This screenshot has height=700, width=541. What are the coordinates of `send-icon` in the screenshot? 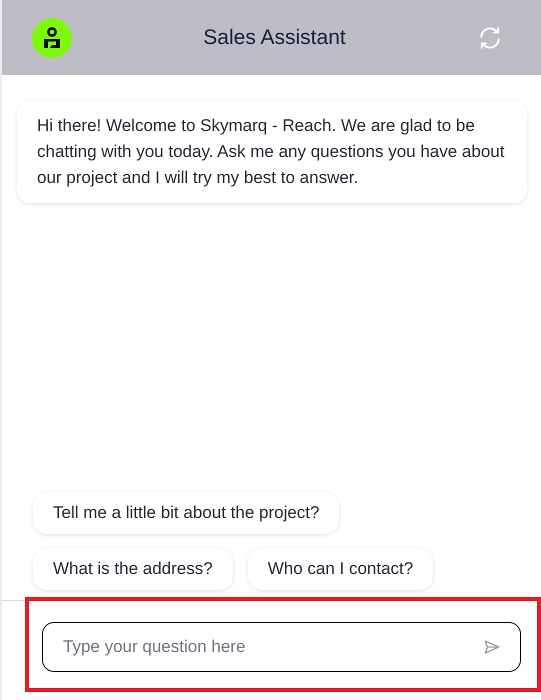 It's located at (492, 647).